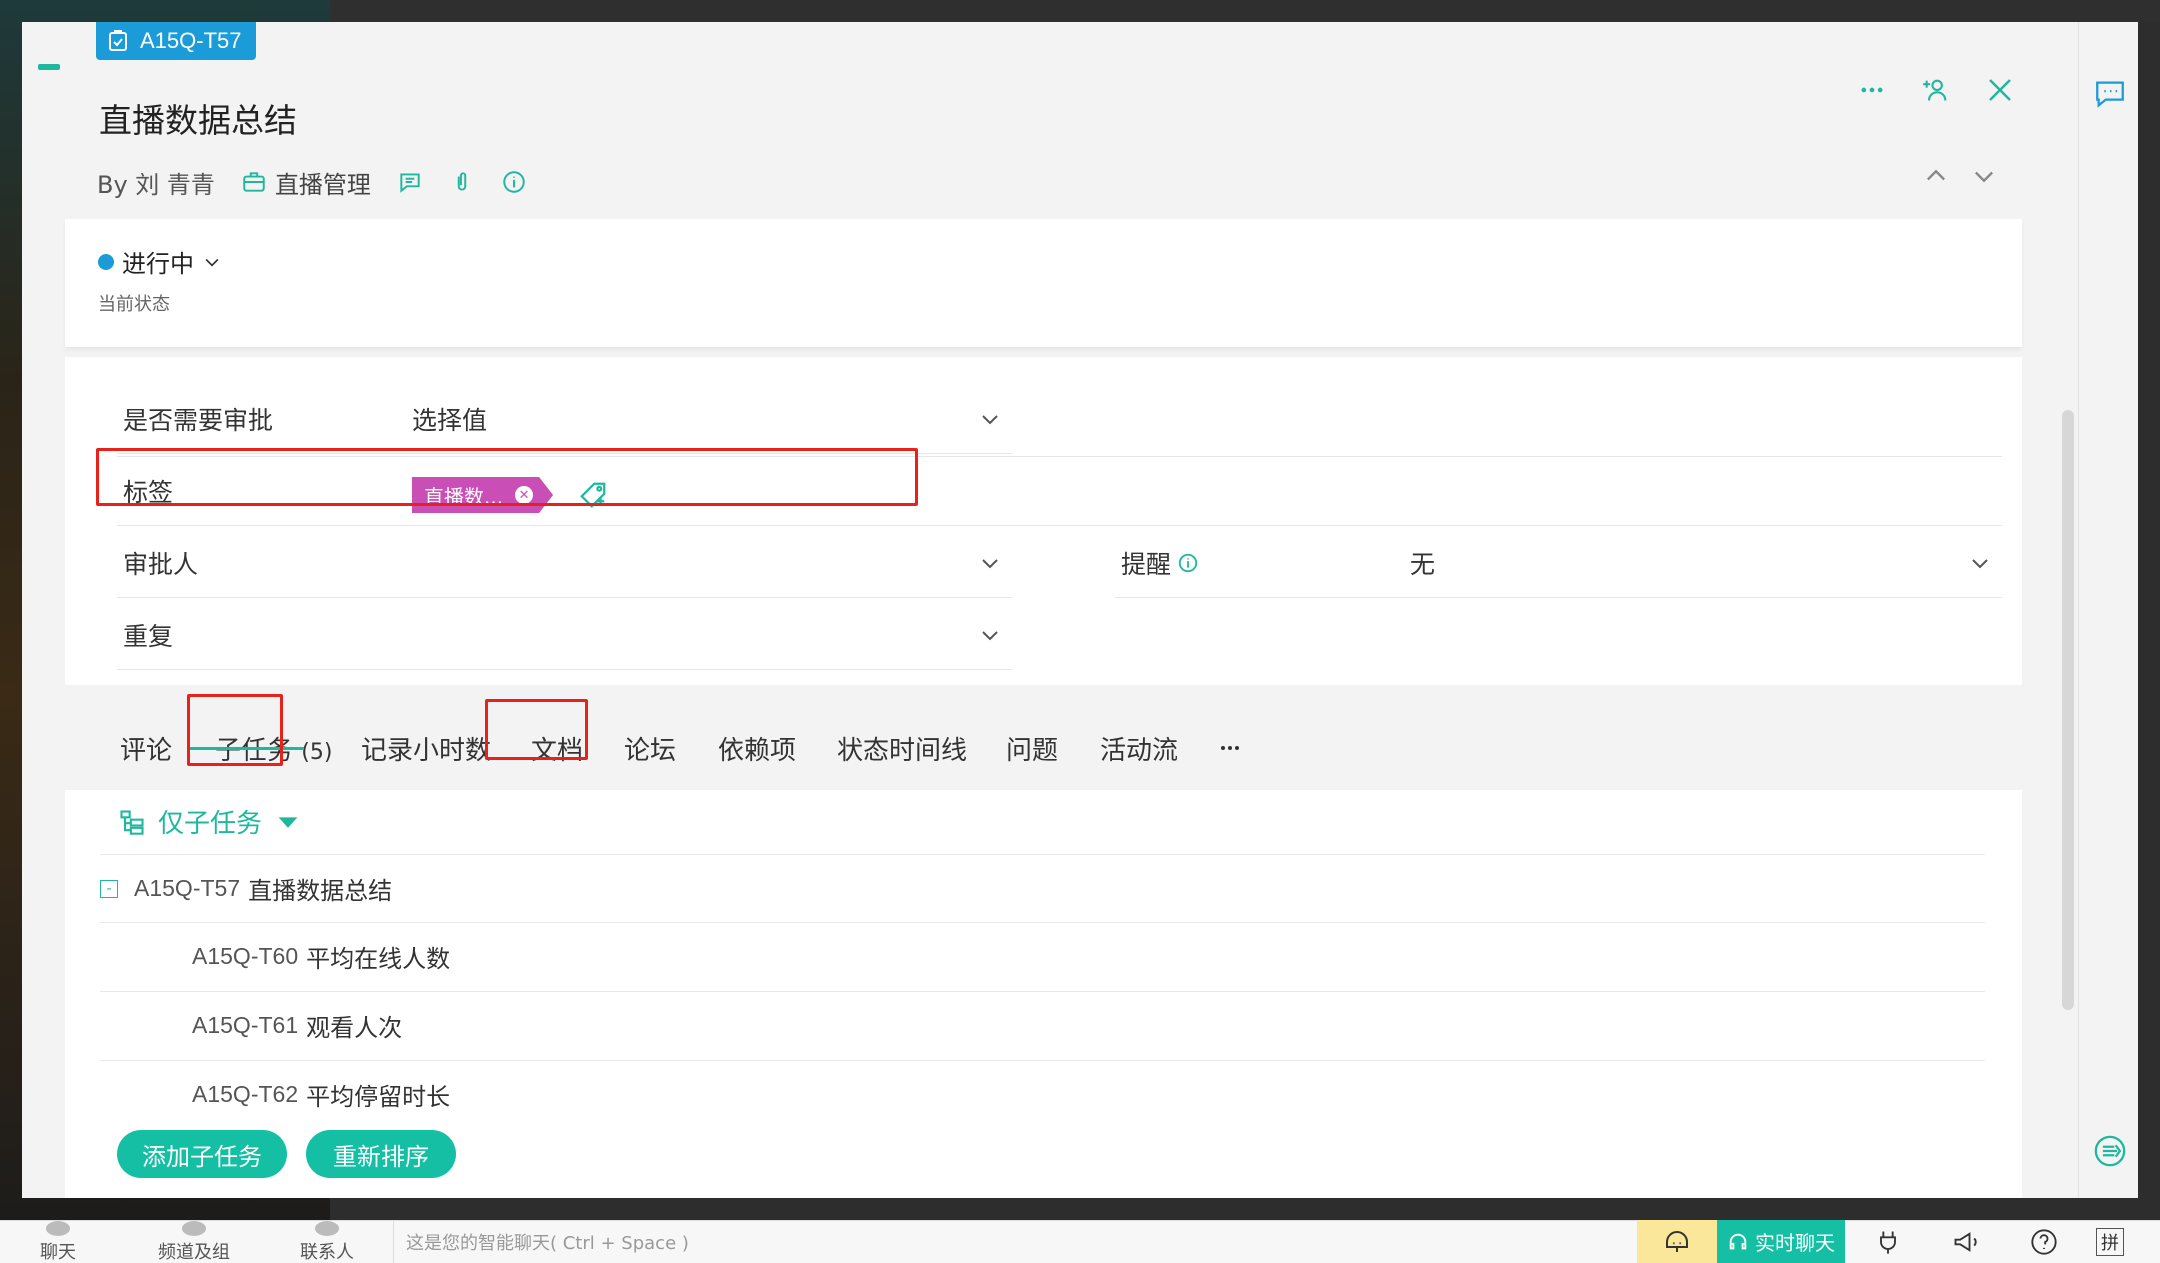 The height and width of the screenshot is (1263, 2160). I want to click on filter-label: 仅子任务, so click(210, 824).